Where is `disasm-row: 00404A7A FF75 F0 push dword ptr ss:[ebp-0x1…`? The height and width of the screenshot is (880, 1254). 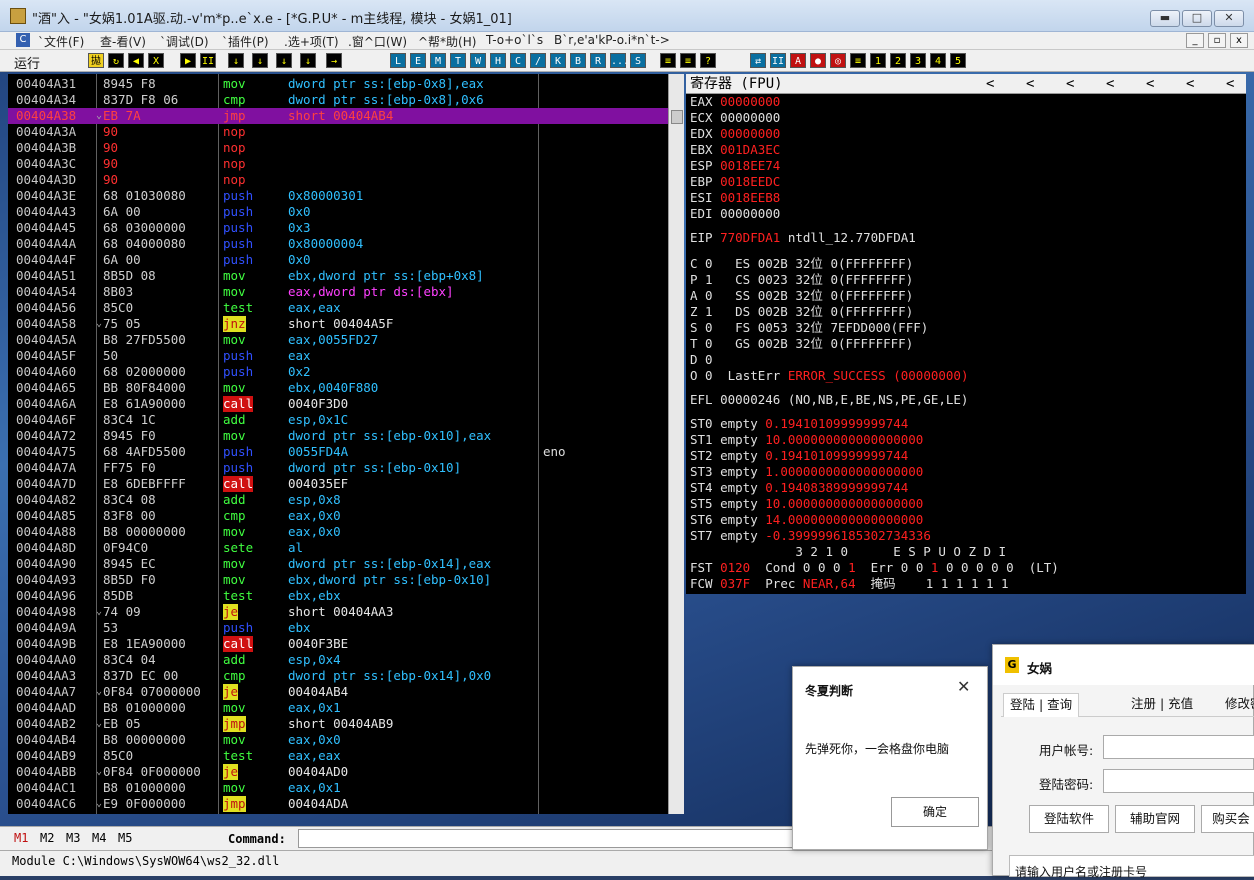
disasm-row: 00404A7A FF75 F0 push dword ptr ss:[ebp-0x1… is located at coordinates (346, 468).